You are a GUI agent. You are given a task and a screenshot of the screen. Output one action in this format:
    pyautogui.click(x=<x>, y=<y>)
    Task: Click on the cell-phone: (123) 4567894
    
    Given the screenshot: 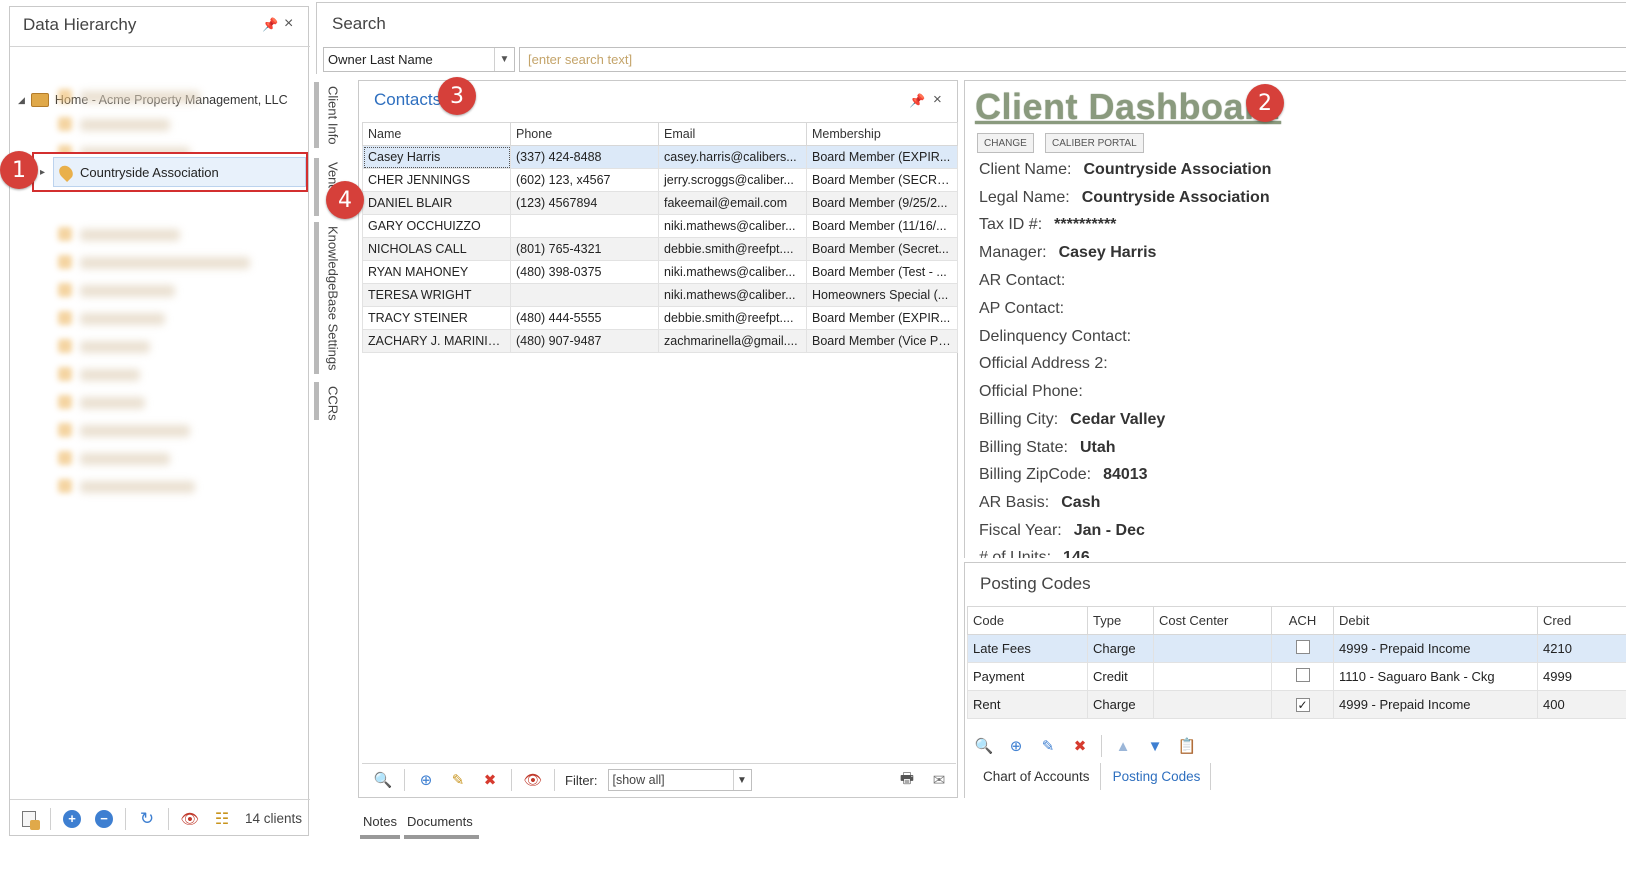 What is the action you would take?
    pyautogui.click(x=584, y=203)
    